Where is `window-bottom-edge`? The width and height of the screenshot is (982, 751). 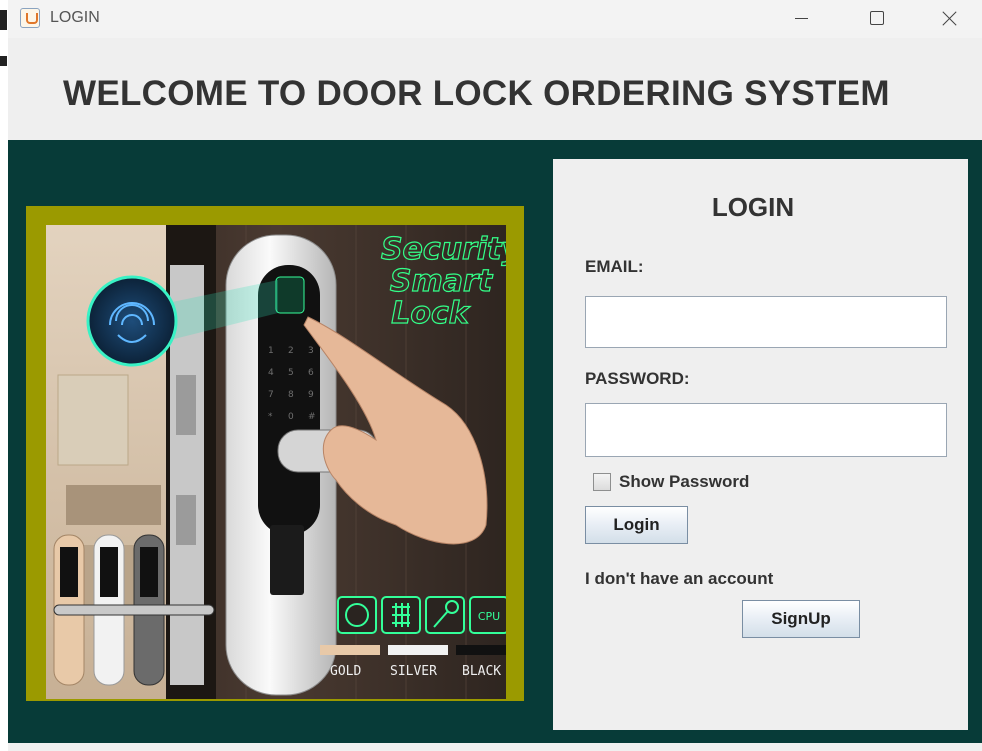
window-bottom-edge is located at coordinates (780, 747).